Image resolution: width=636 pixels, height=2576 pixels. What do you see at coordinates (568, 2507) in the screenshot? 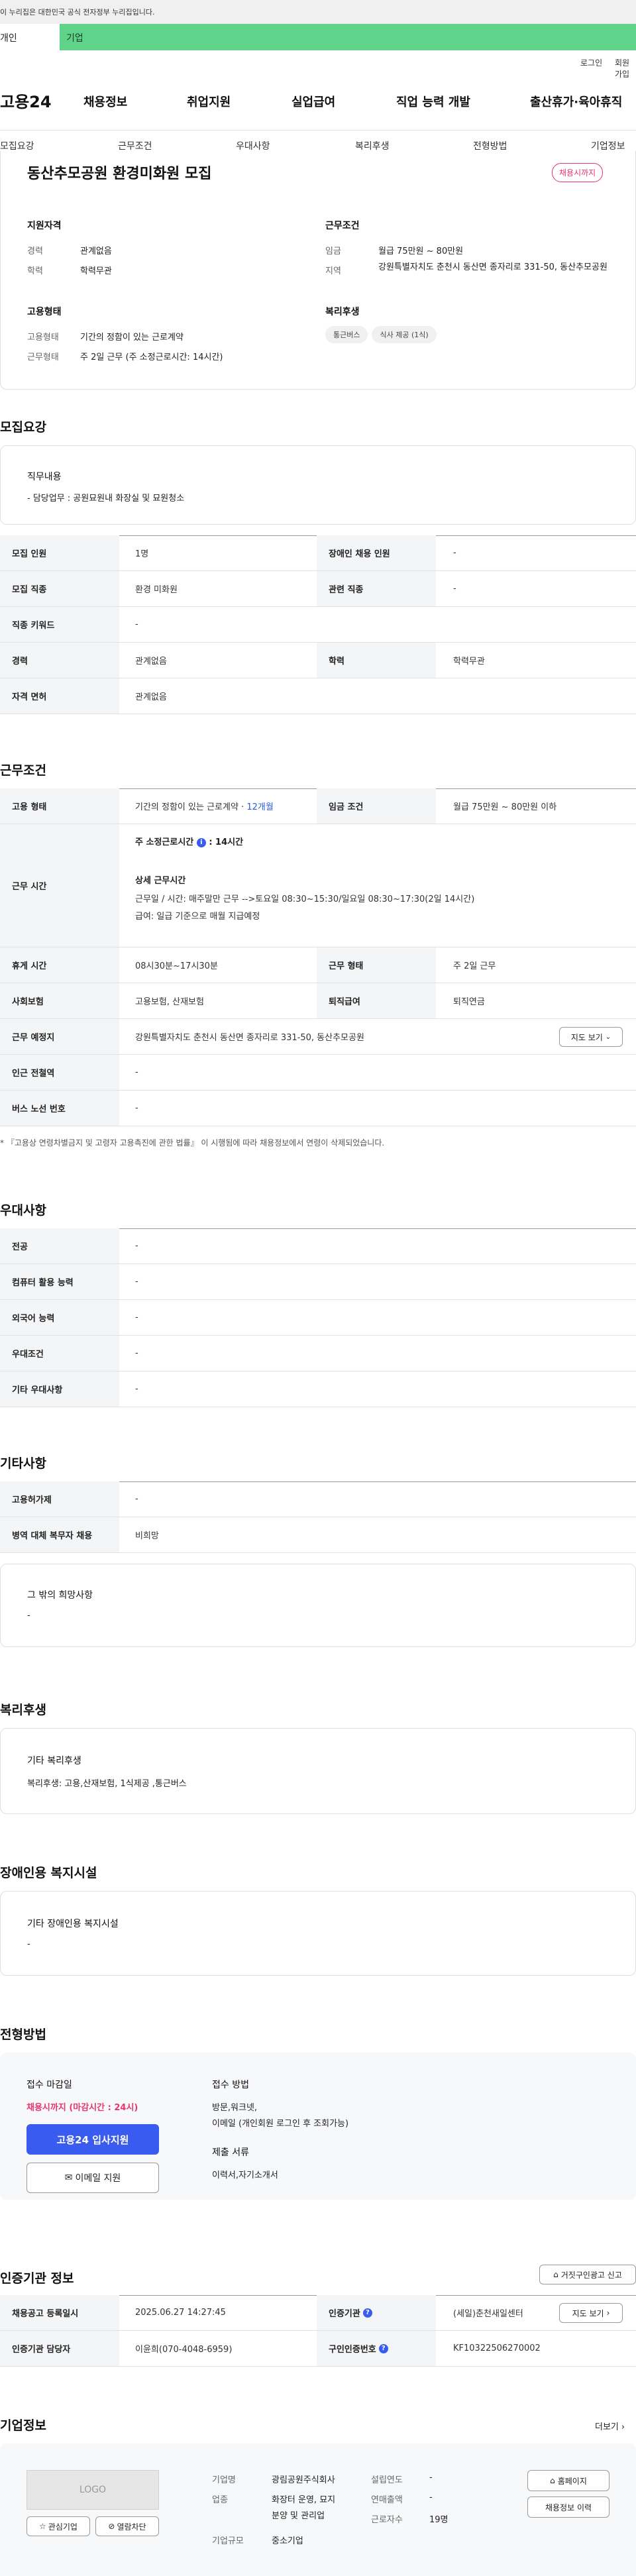
I see `job-history-button: 채용정보 이력` at bounding box center [568, 2507].